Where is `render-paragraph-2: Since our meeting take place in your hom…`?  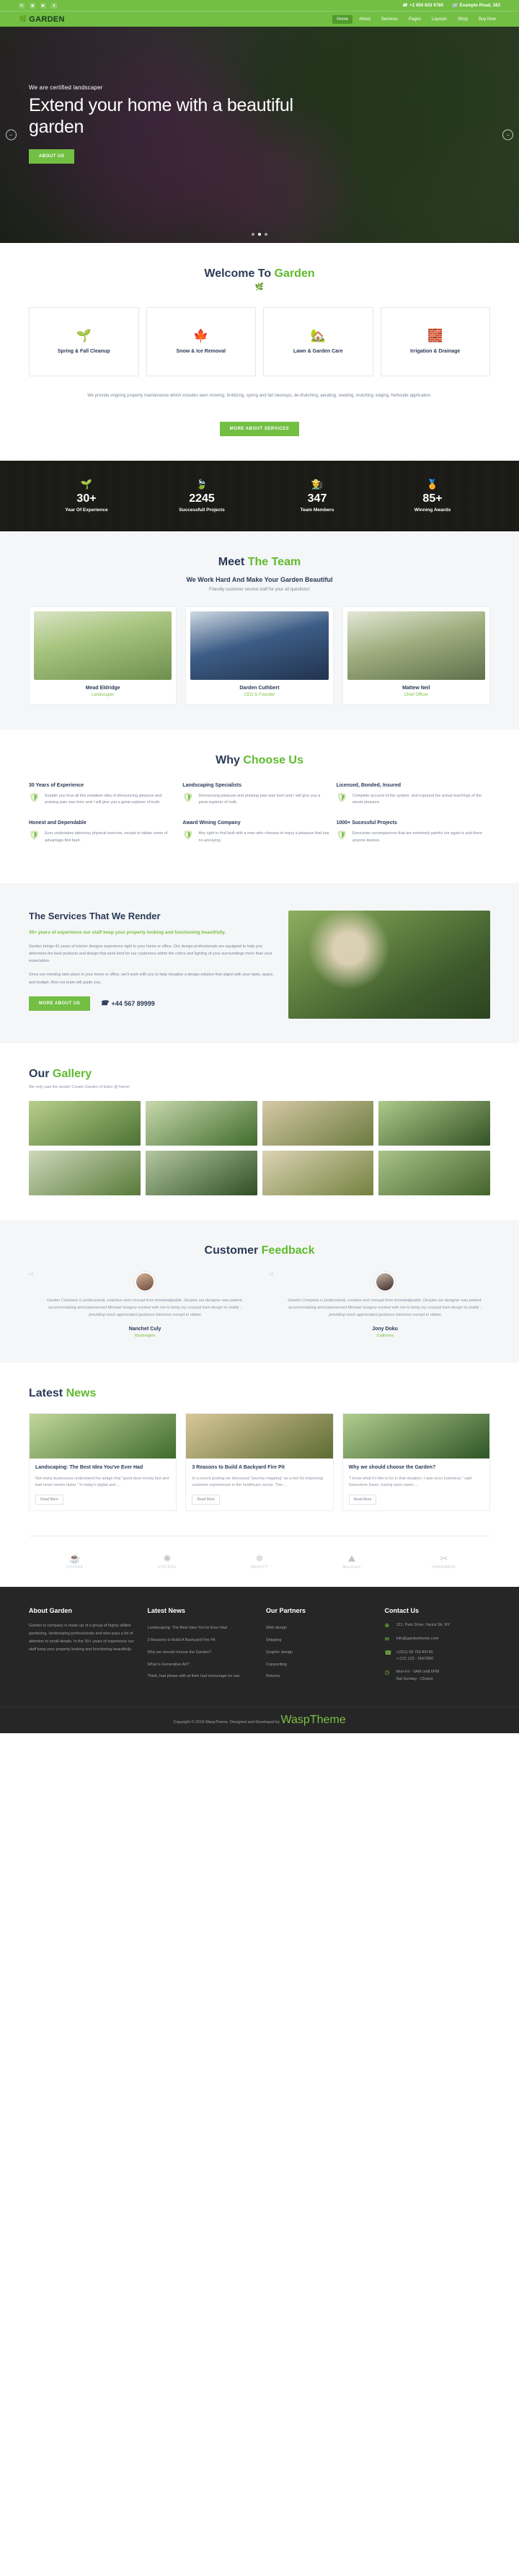
render-paragraph-2: Since our meeting take place in your hom… is located at coordinates (151, 979).